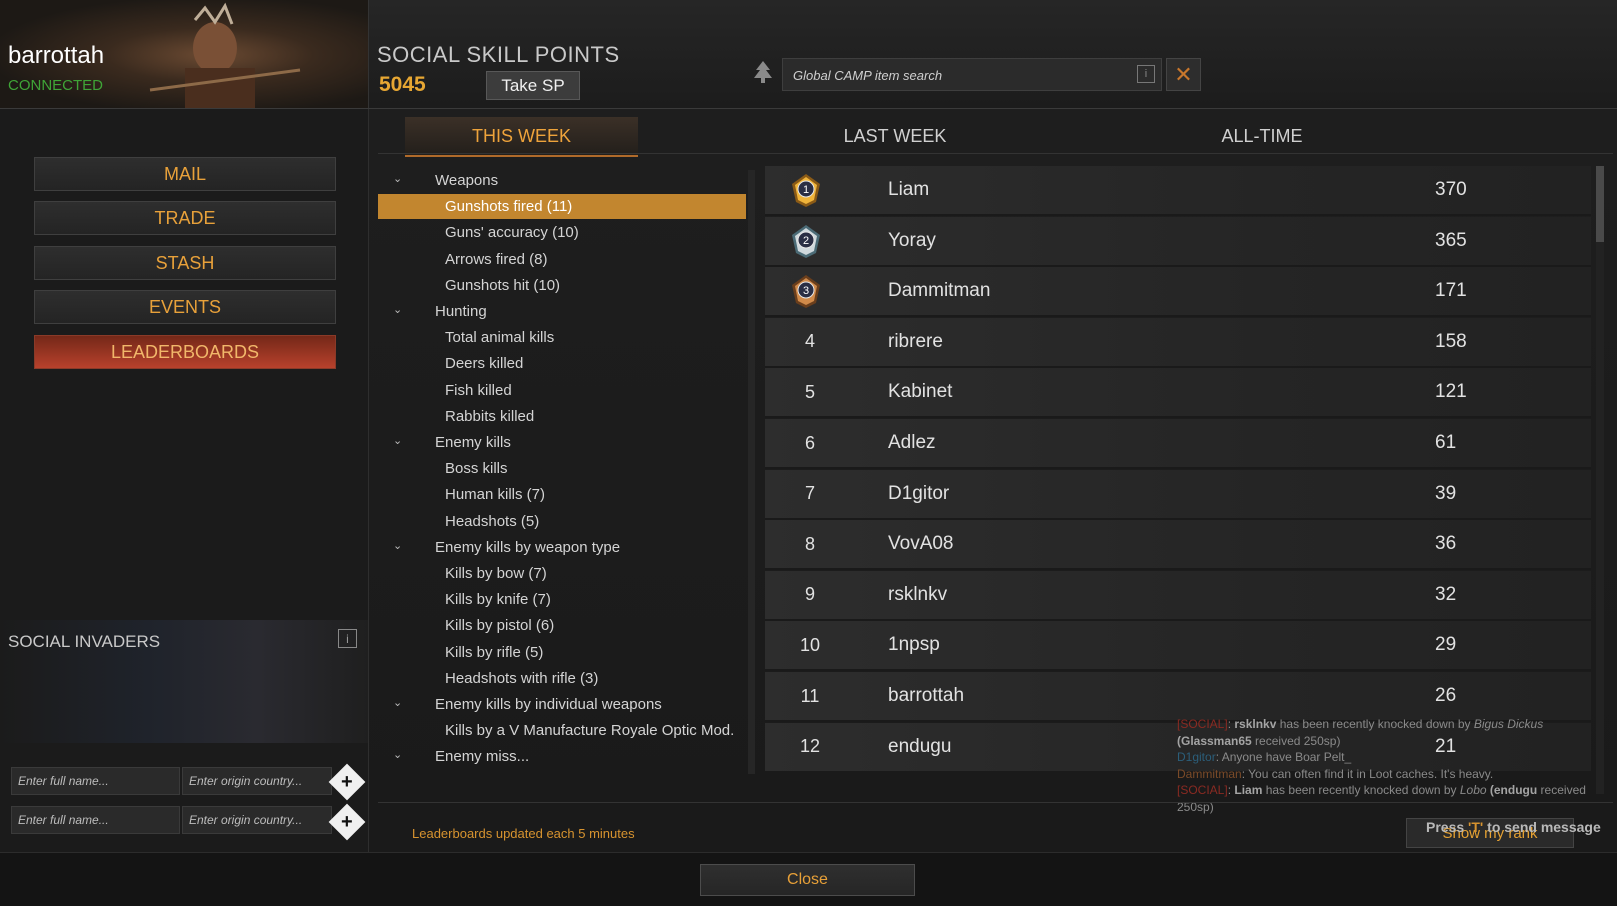  Describe the element at coordinates (562, 390) in the screenshot. I see `tree-item: Fish killed` at that location.